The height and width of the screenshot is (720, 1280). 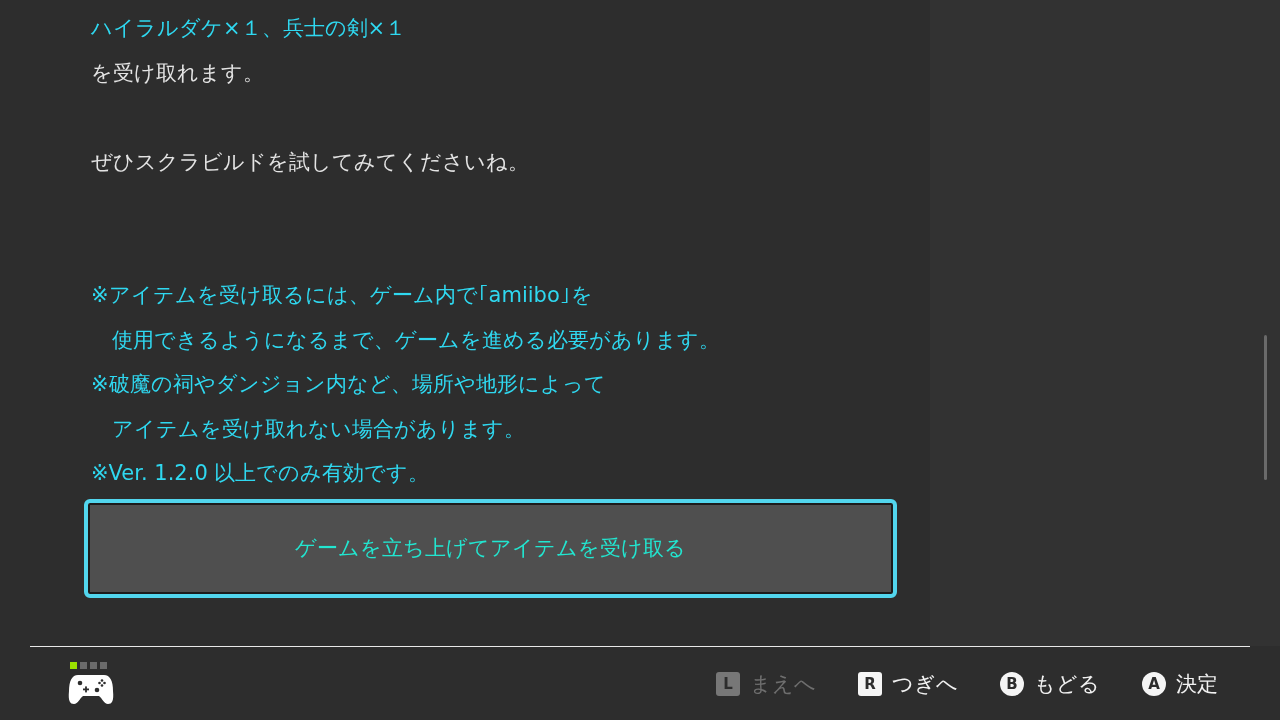 I want to click on body-text: ※Ver. 1.2.0 以上でのみ有効です。, so click(x=260, y=473).